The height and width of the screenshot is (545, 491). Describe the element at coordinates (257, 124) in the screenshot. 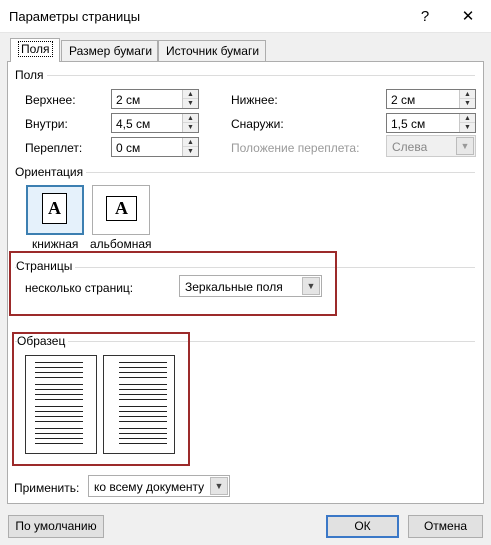

I see `outside-margin-label: Снаружи:` at that location.